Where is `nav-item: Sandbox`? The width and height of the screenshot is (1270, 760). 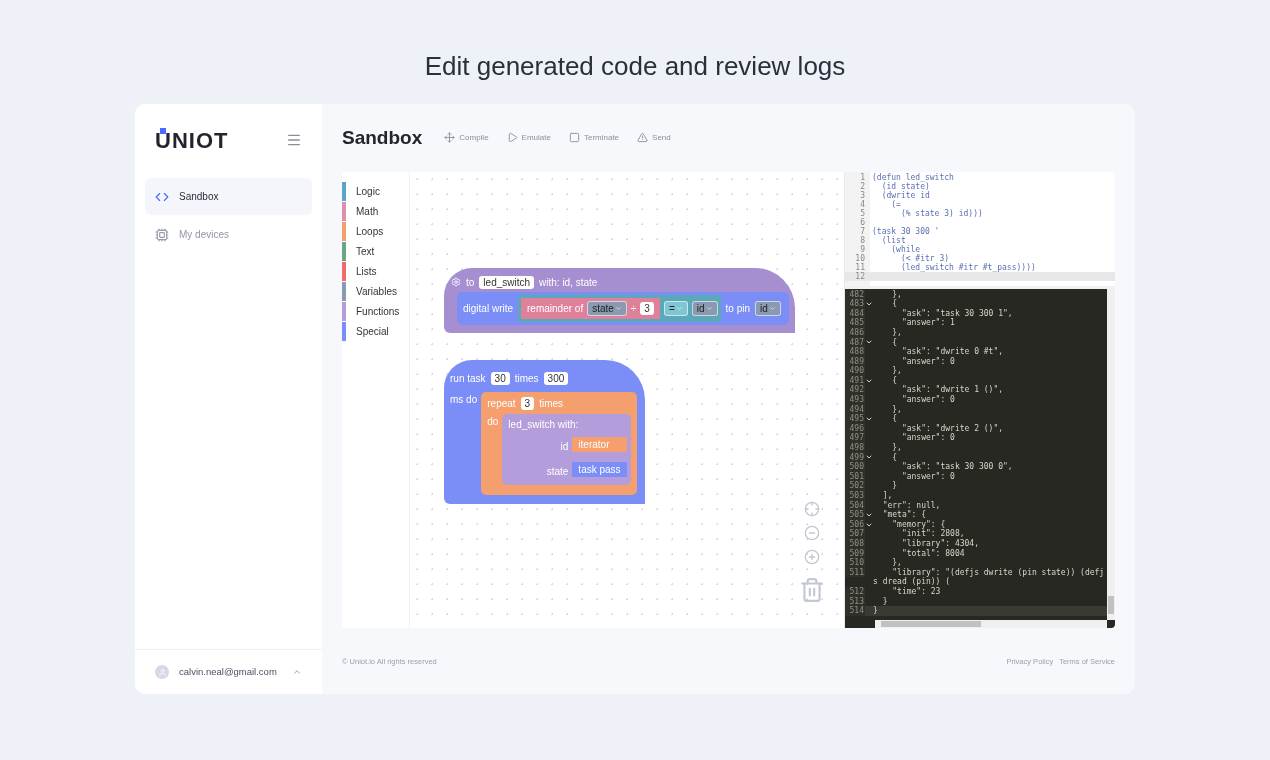 nav-item: Sandbox is located at coordinates (228, 196).